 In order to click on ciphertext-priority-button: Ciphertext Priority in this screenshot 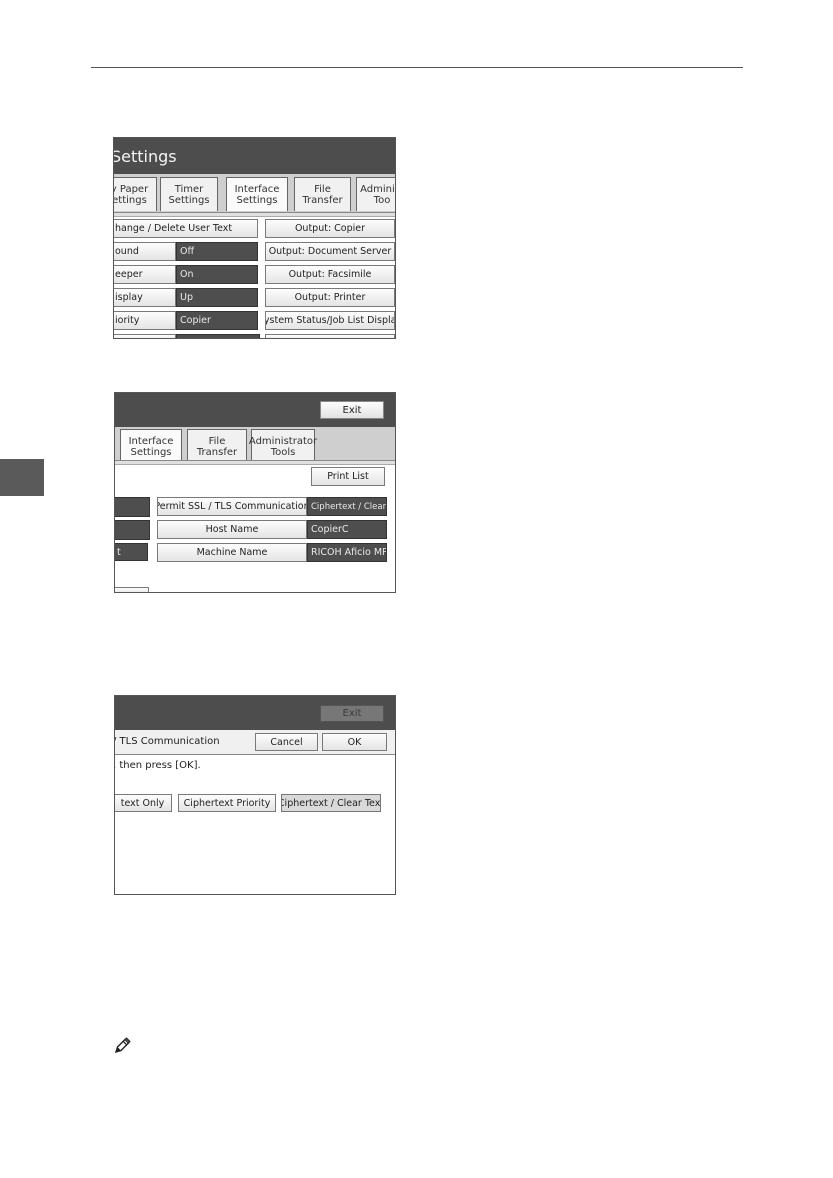, I will do `click(227, 803)`.